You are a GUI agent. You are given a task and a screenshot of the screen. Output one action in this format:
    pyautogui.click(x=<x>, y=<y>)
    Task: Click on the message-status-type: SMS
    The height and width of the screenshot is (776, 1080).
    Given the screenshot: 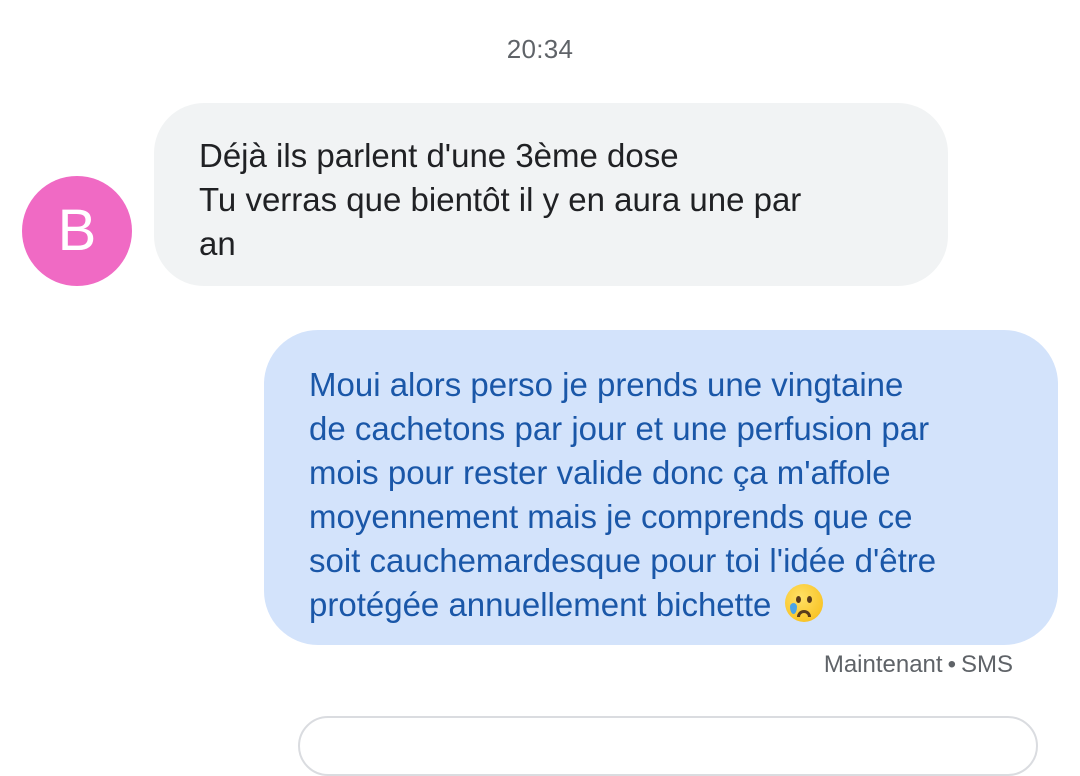 What is the action you would take?
    pyautogui.click(x=986, y=664)
    